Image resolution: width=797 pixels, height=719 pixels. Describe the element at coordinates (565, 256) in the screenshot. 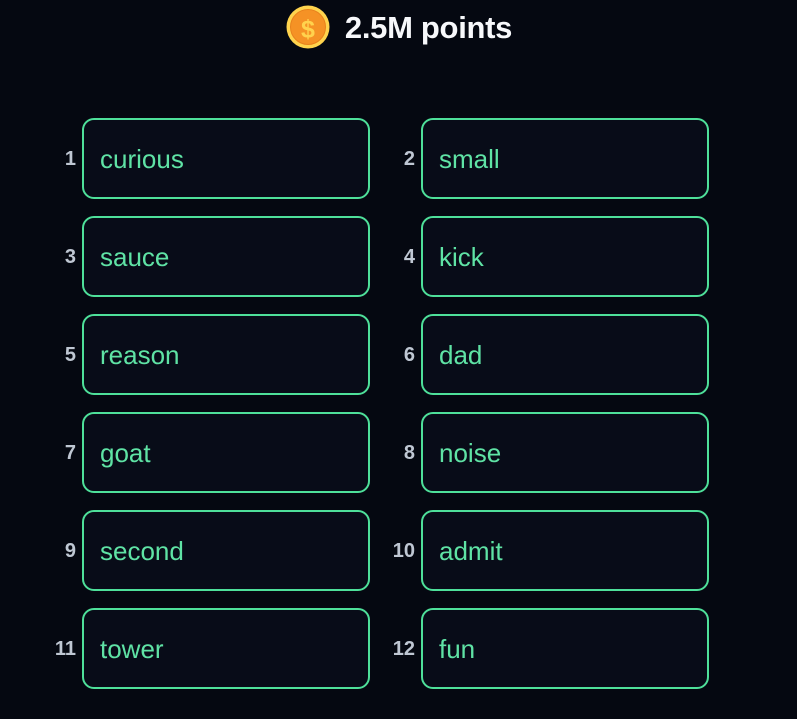

I see `word-box: kick` at that location.